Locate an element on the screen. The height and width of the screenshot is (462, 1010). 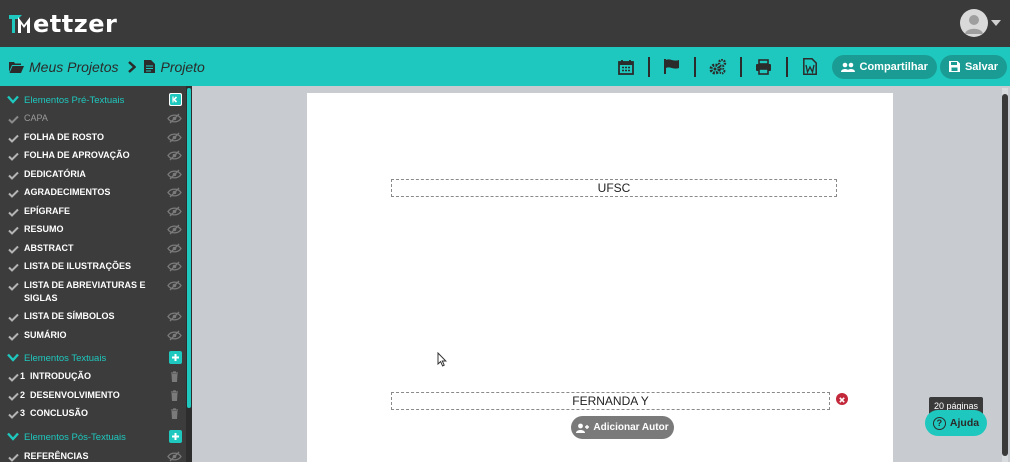
sidebar-item-label: 2 DESENVOLVIMENTO is located at coordinates (90, 395).